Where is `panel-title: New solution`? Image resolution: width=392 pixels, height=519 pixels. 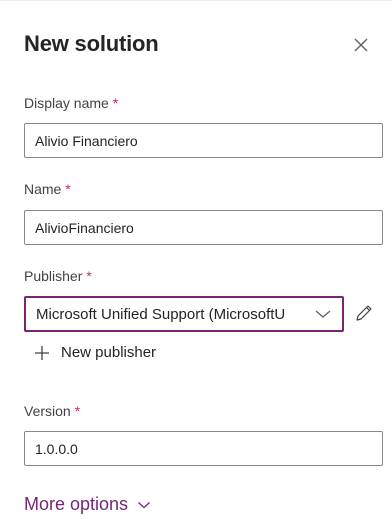
panel-title: New solution is located at coordinates (91, 43).